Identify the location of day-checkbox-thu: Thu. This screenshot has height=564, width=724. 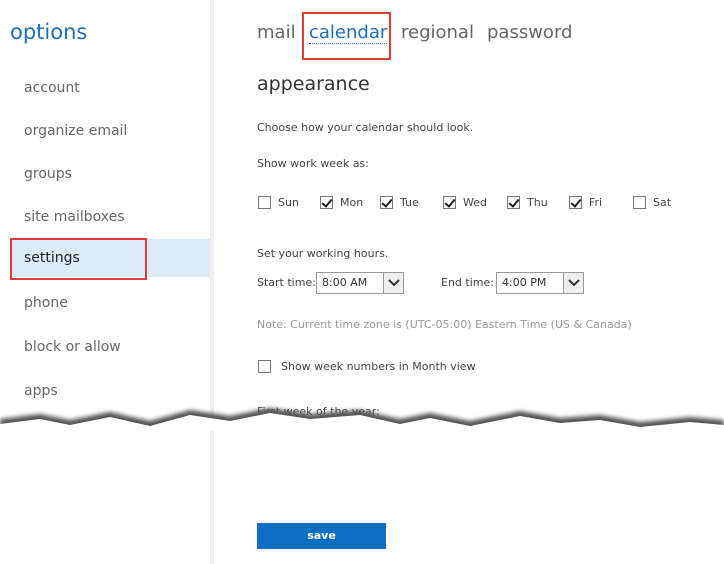
(527, 202).